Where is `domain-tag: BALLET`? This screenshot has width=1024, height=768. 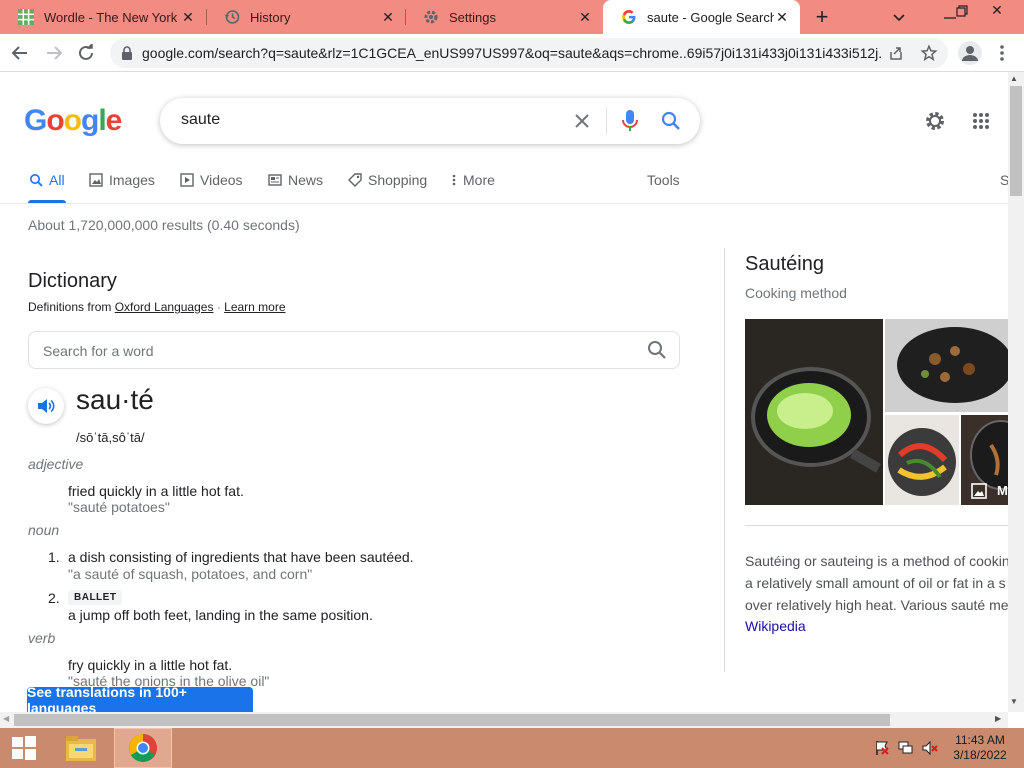 domain-tag: BALLET is located at coordinates (95, 597).